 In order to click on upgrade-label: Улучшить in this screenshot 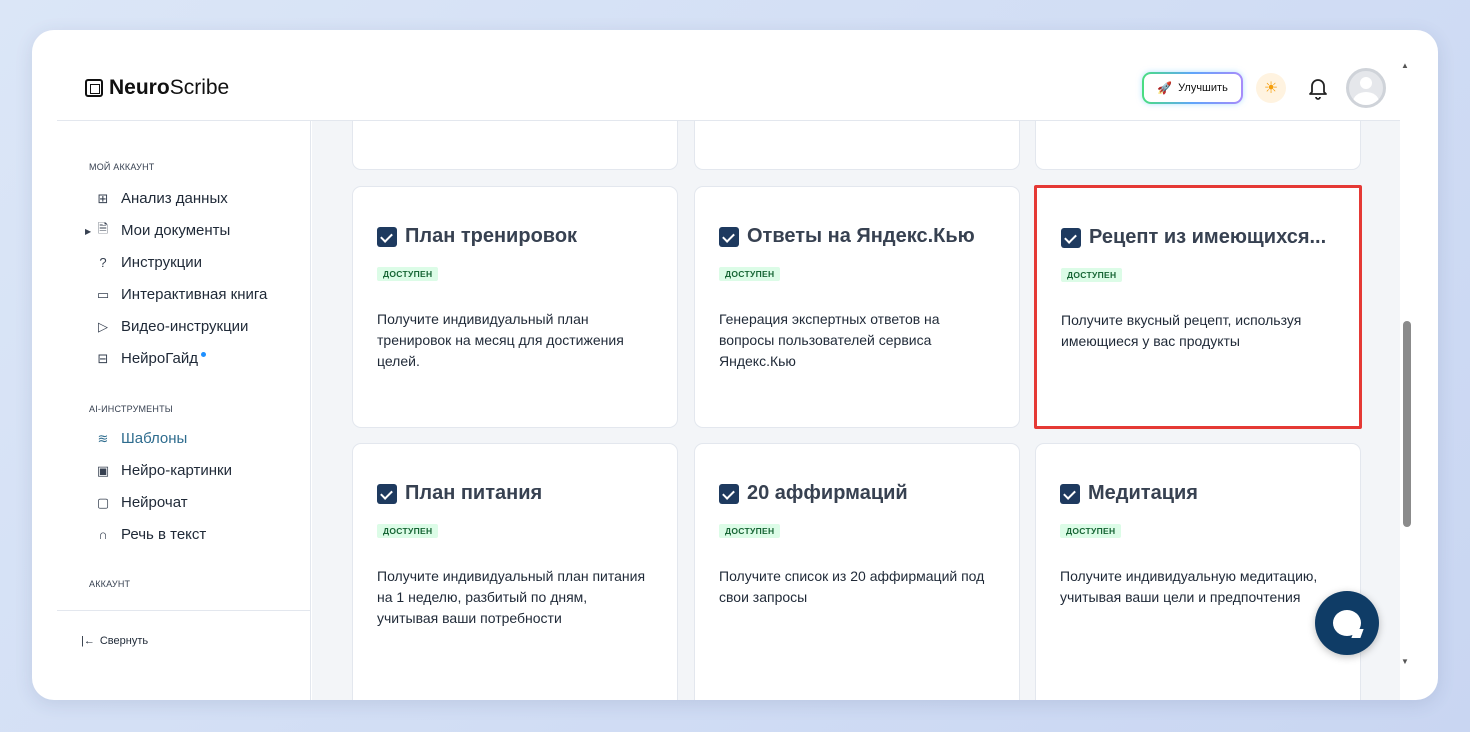, I will do `click(1203, 88)`.